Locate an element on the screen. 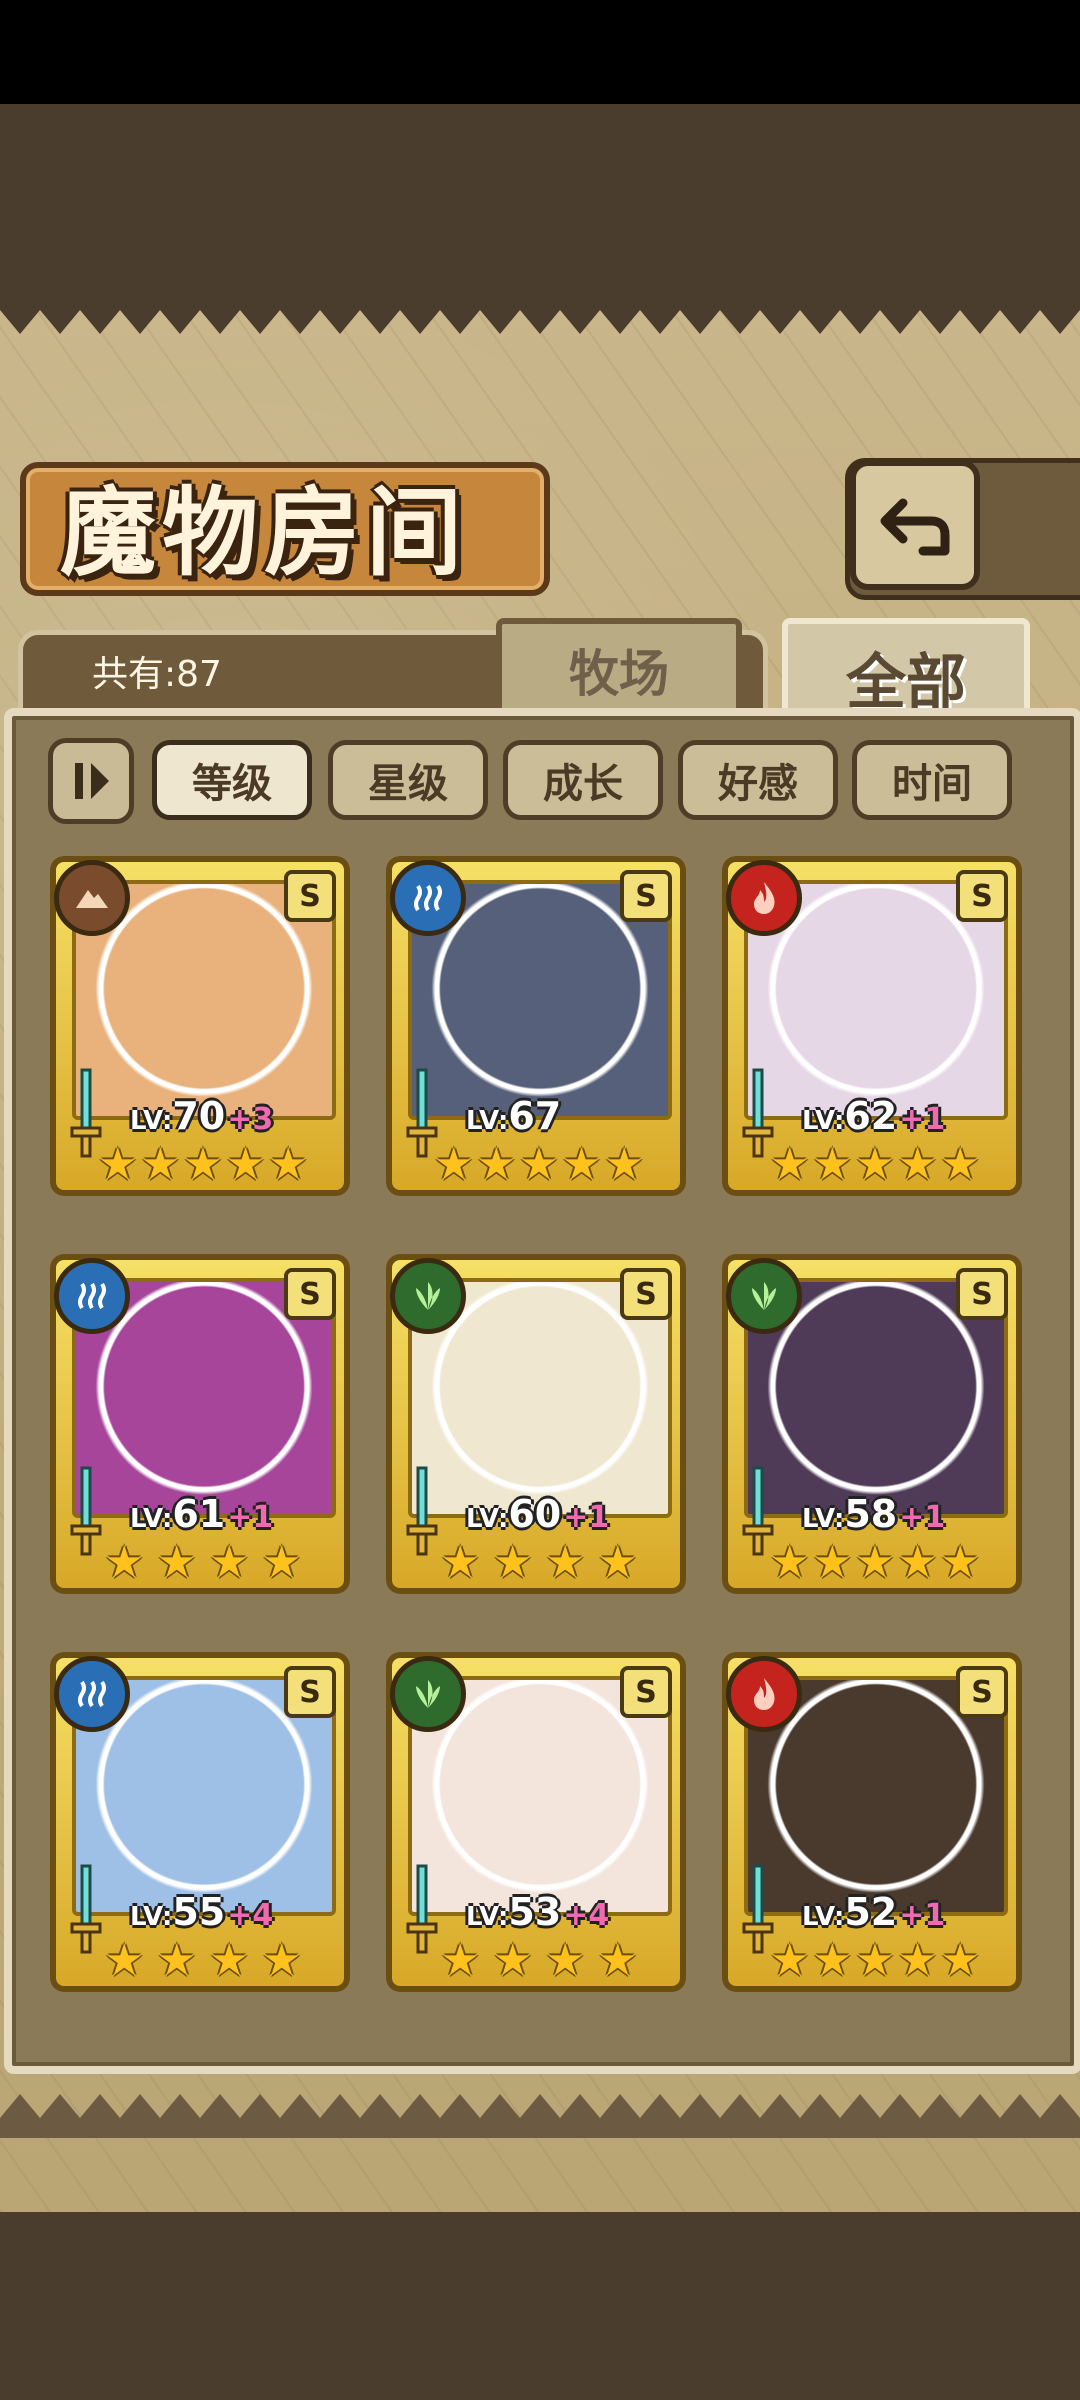 Image resolution: width=1080 pixels, height=2400 pixels. monster-level: LV:60+1 is located at coordinates (537, 1514).